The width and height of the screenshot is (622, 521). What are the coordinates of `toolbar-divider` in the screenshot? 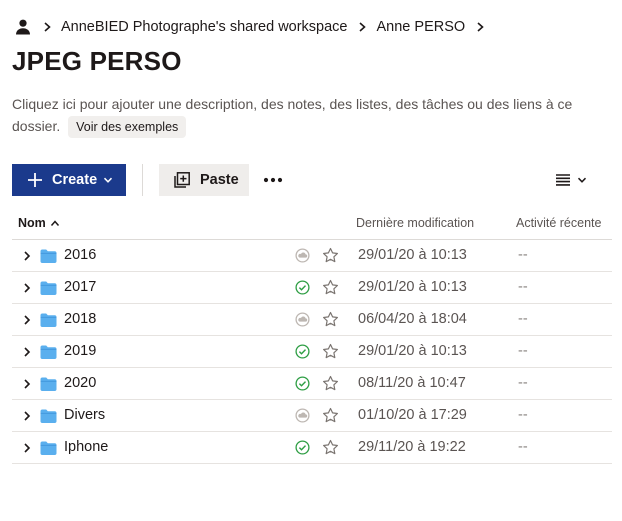 It's located at (142, 180).